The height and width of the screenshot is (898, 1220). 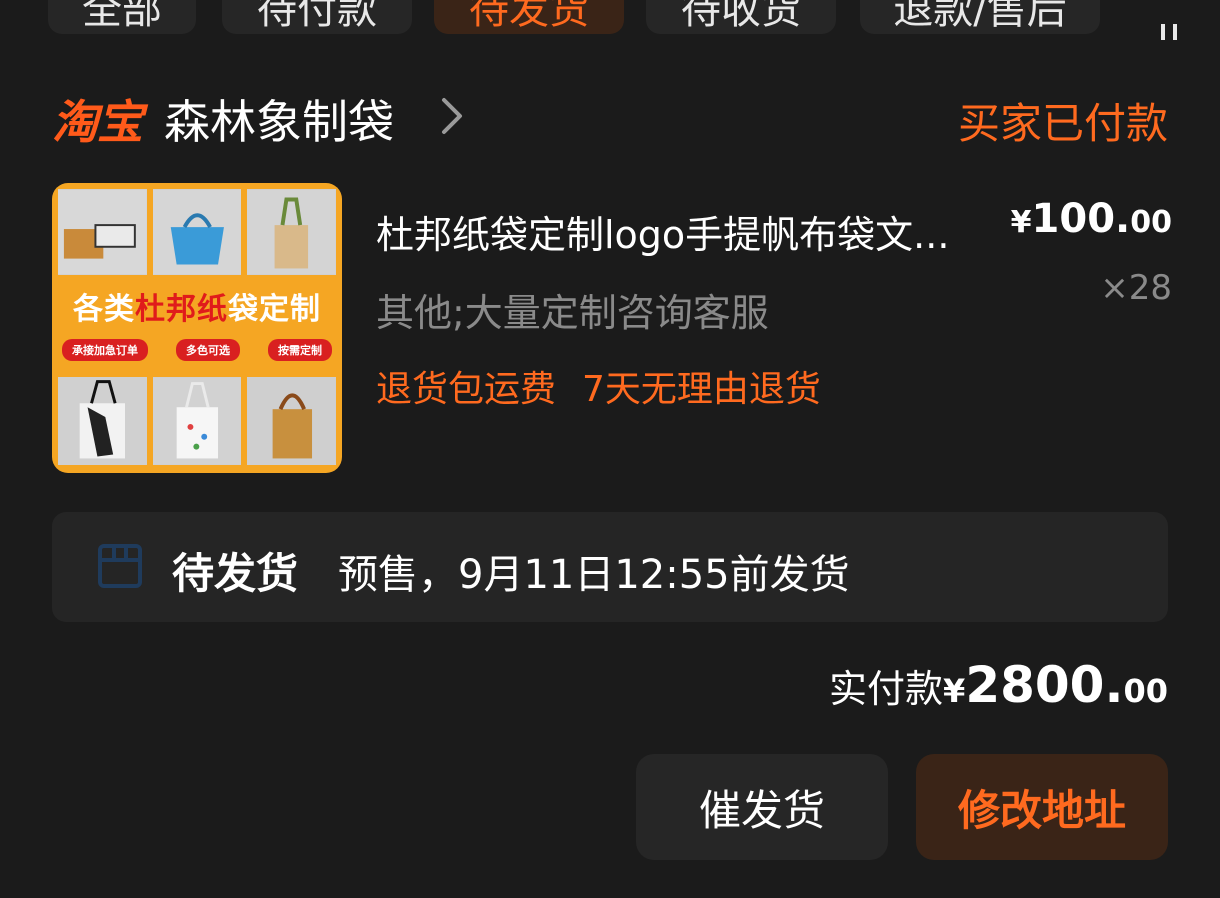 I want to click on order-status: 买家已付款, so click(x=1062, y=123).